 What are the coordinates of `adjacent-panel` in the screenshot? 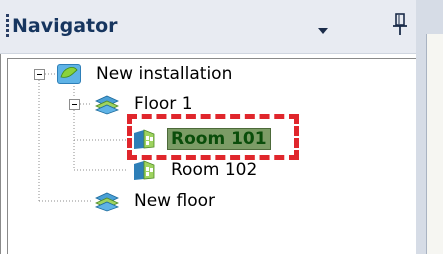 It's located at (429, 127).